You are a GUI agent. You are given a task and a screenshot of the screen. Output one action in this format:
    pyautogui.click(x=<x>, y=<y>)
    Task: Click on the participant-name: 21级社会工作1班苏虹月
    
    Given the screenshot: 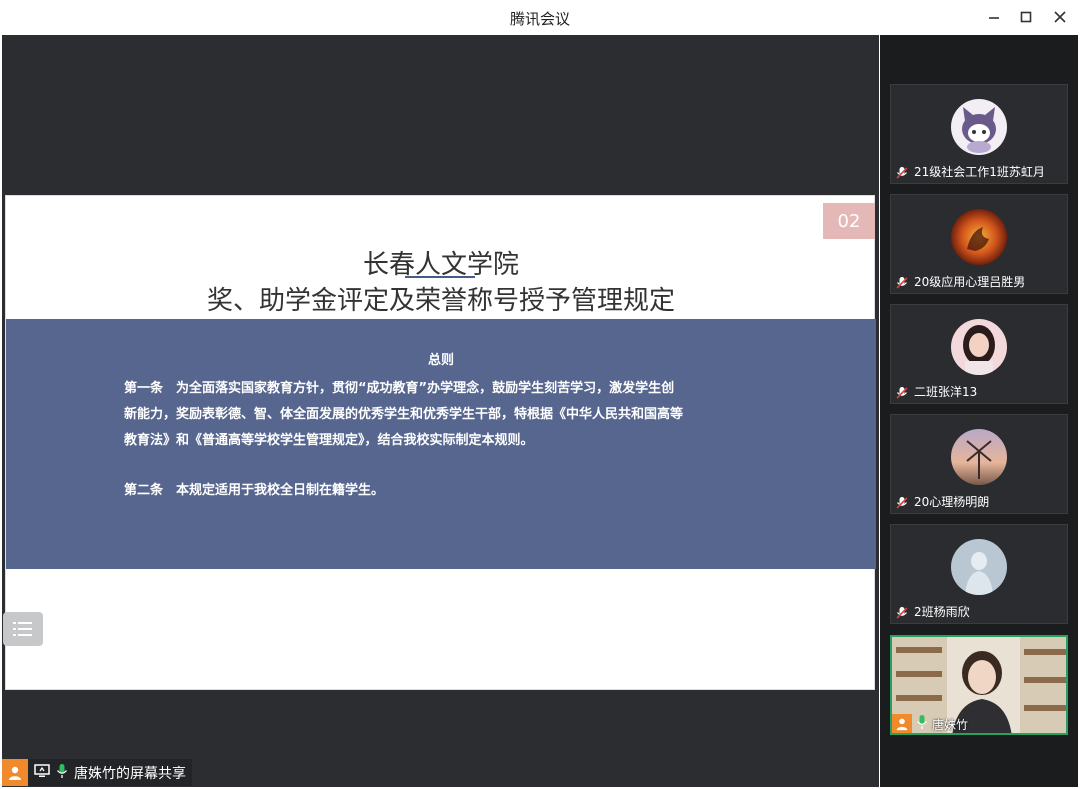 What is the action you would take?
    pyautogui.click(x=979, y=172)
    